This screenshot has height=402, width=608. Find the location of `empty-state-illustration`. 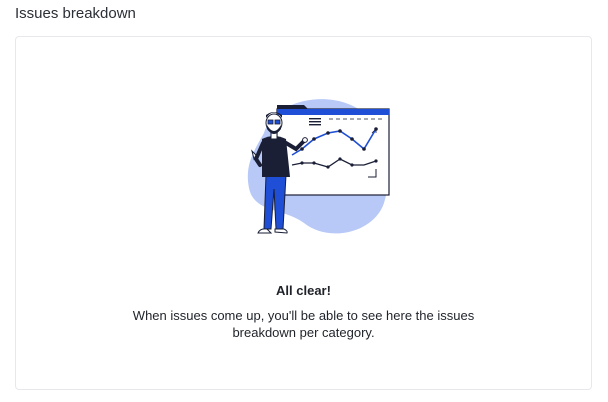

empty-state-illustration is located at coordinates (318, 166).